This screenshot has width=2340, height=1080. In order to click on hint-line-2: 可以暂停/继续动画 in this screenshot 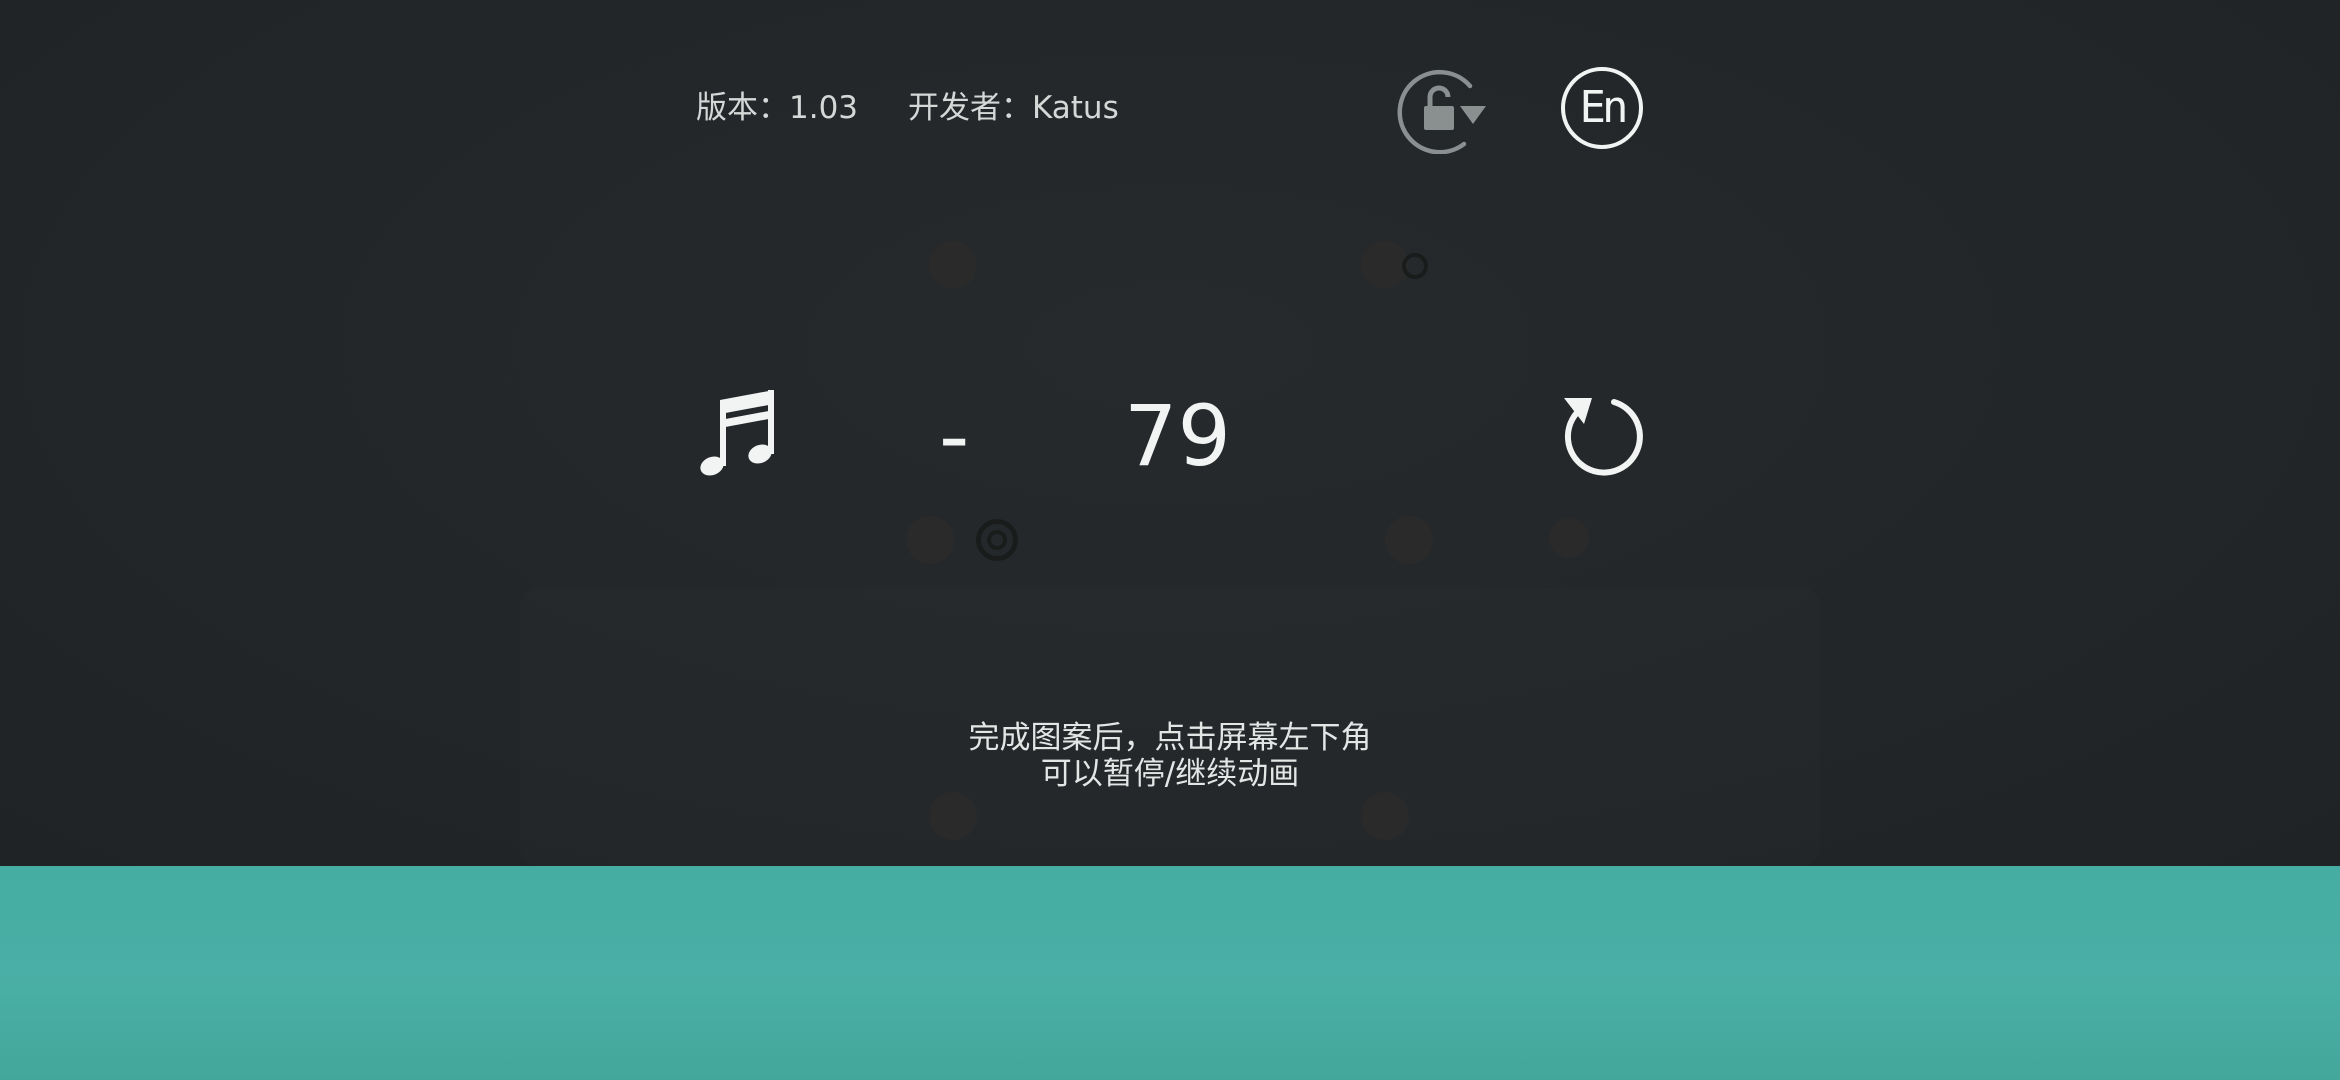, I will do `click(1170, 774)`.